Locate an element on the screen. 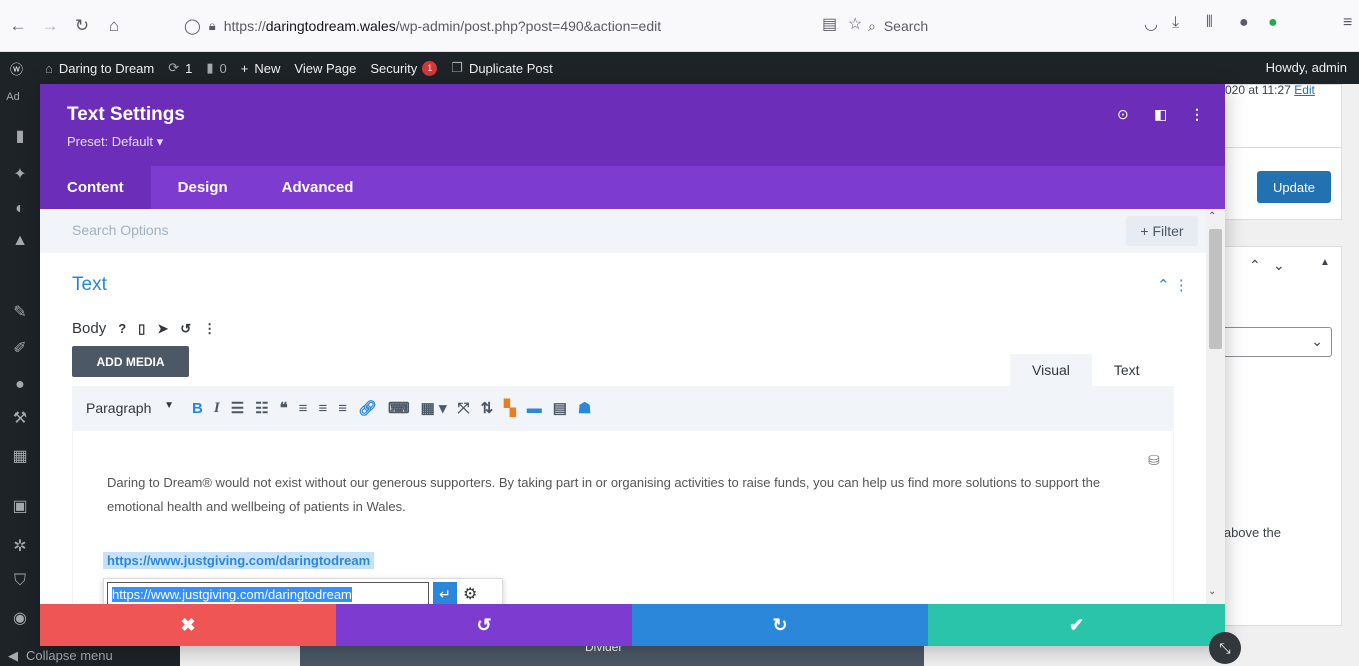  editor-mode-tabs: Visual Text is located at coordinates (1086, 370).